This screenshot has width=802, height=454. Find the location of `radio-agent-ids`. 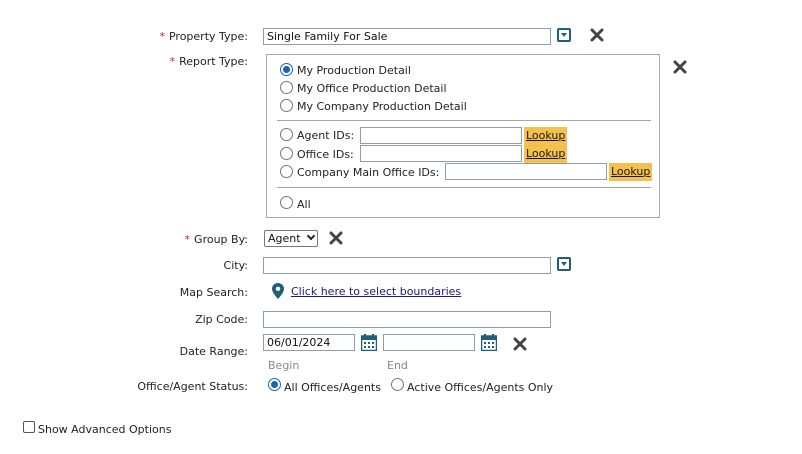

radio-agent-ids is located at coordinates (286, 134).